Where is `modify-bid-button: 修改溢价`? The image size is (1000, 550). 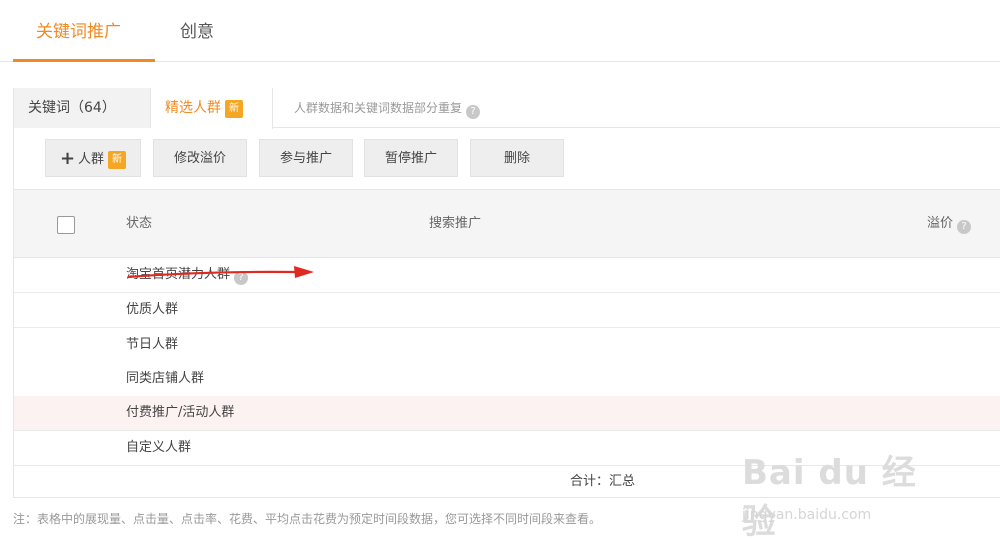 modify-bid-button: 修改溢价 is located at coordinates (200, 158).